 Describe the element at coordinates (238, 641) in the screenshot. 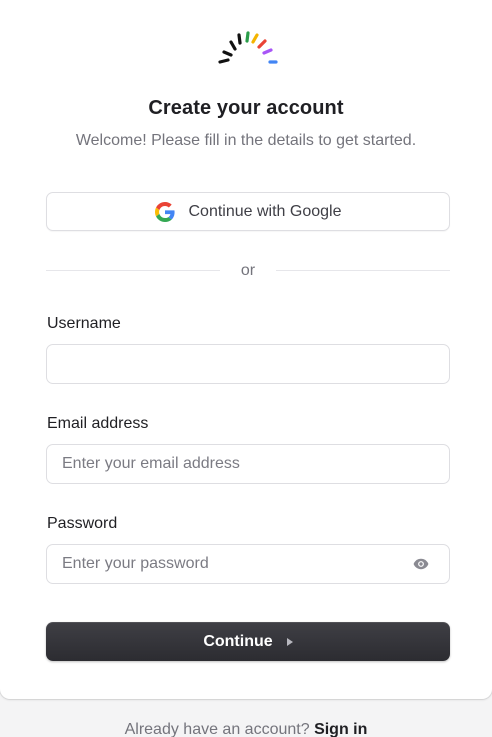

I see `continue-button-label: Continue` at that location.